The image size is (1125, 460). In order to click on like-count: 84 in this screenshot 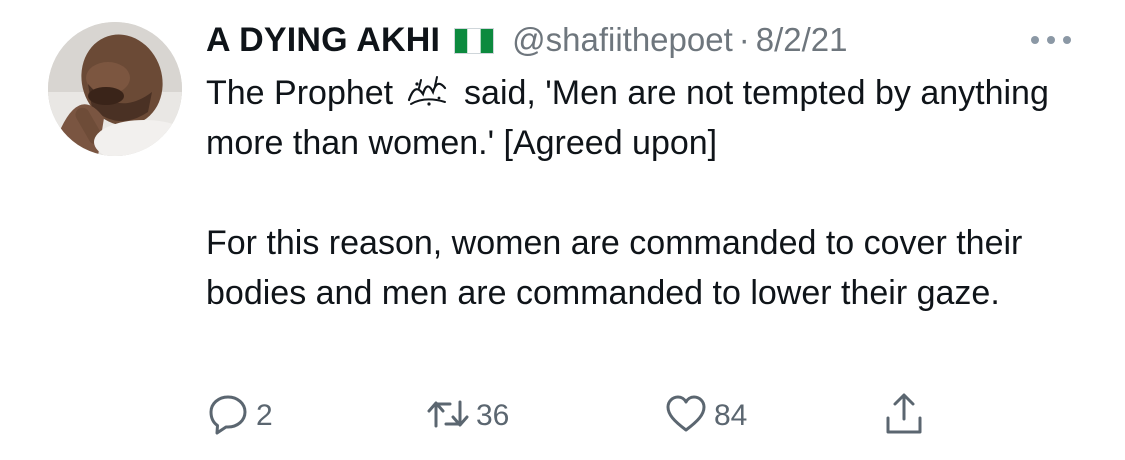, I will do `click(731, 415)`.